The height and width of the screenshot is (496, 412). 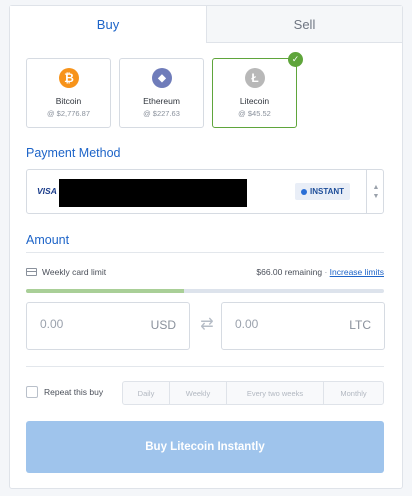 What do you see at coordinates (205, 291) in the screenshot?
I see `limit-progress-bar` at bounding box center [205, 291].